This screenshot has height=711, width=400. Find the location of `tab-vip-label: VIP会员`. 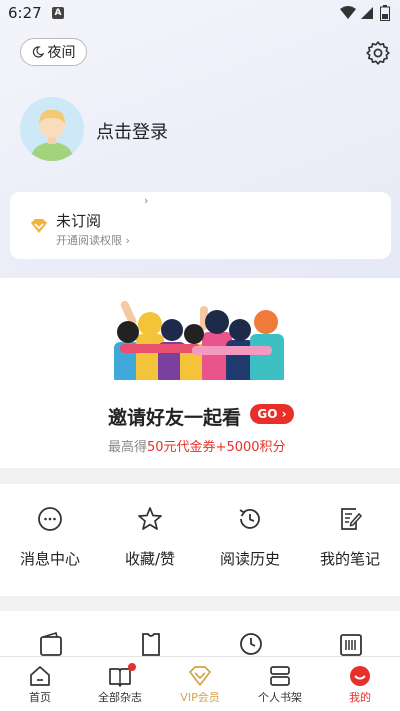

tab-vip-label: VIP会员 is located at coordinates (200, 697).